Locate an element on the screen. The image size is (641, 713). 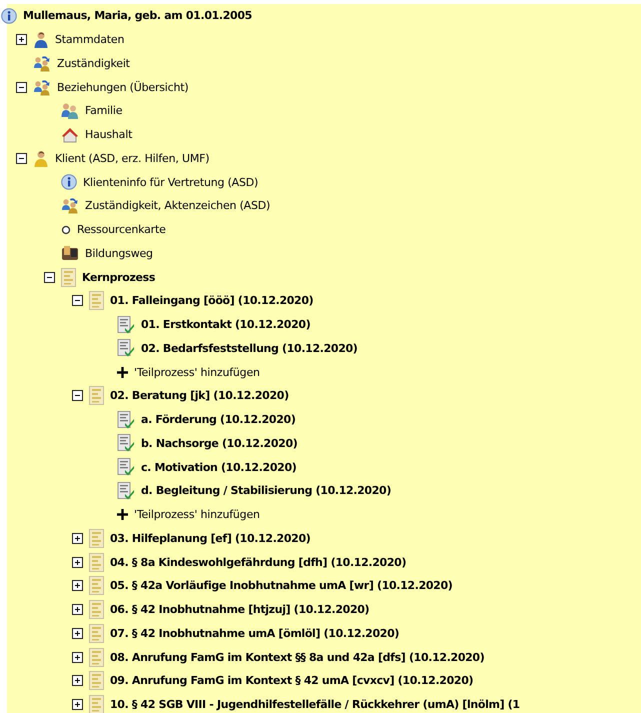
tree-item-label: 06. § 42 Inobhutnahme [htjzuj] (10.12.2020) is located at coordinates (240, 609).